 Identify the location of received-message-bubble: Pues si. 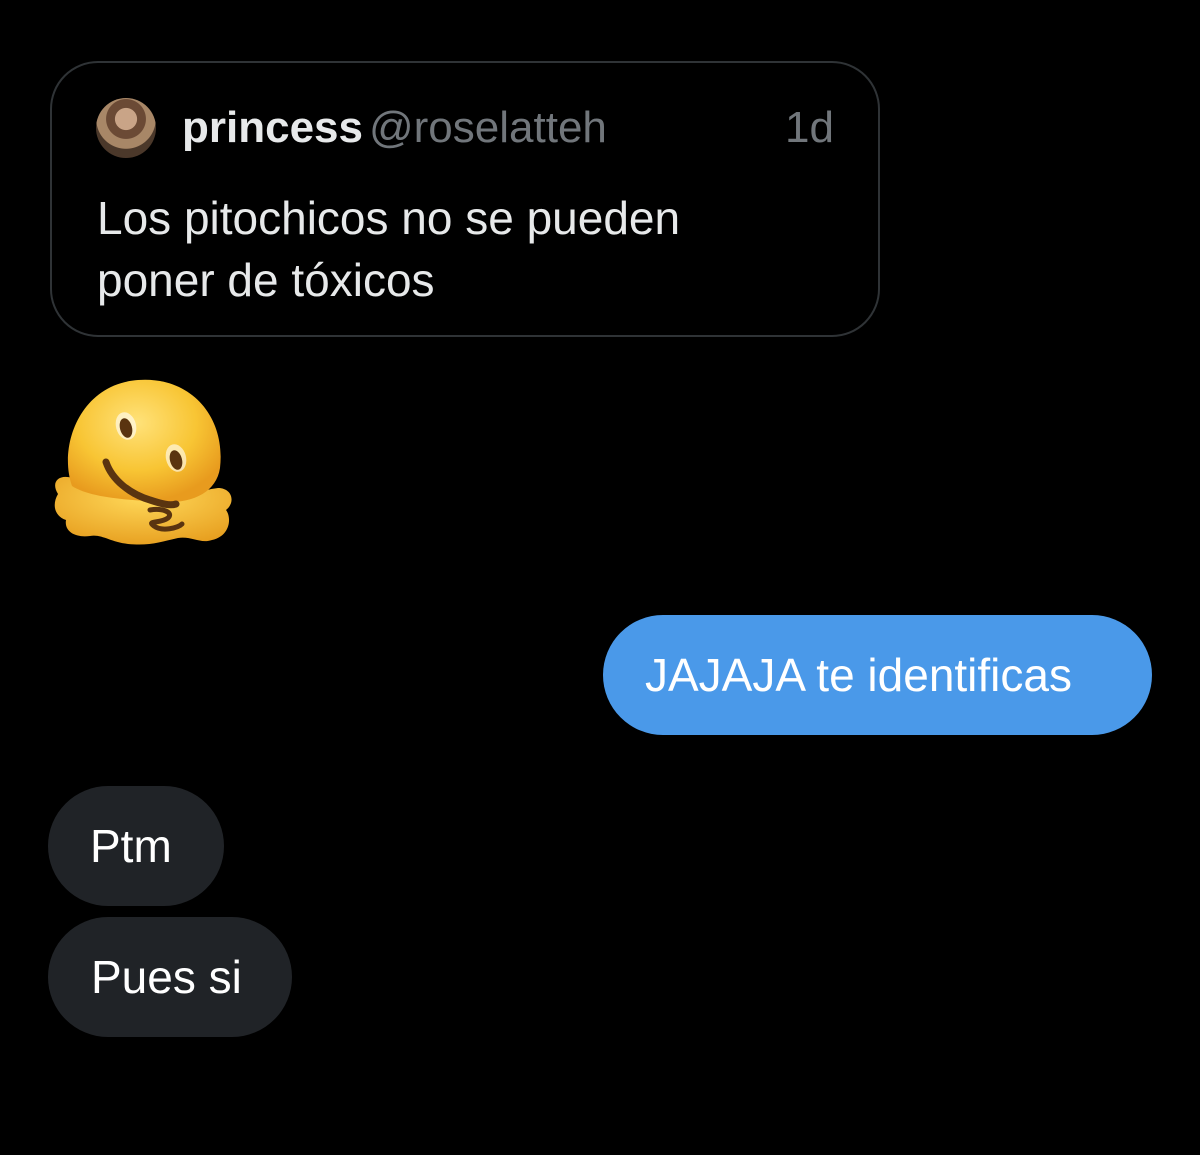
(170, 977).